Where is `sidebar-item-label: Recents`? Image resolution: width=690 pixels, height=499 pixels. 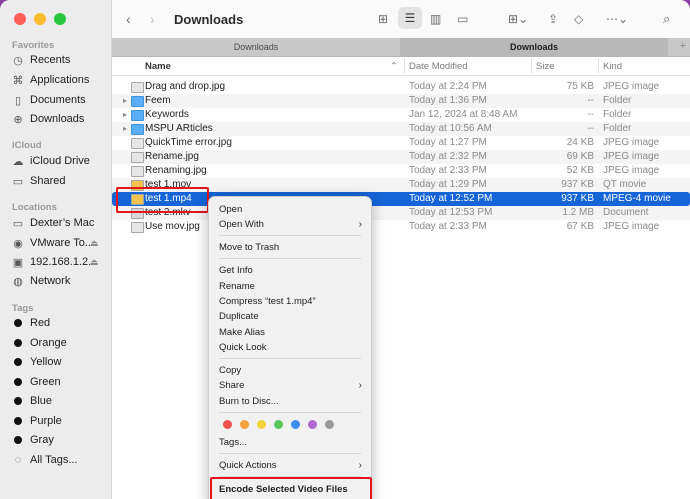 sidebar-item-label: Recents is located at coordinates (50, 60).